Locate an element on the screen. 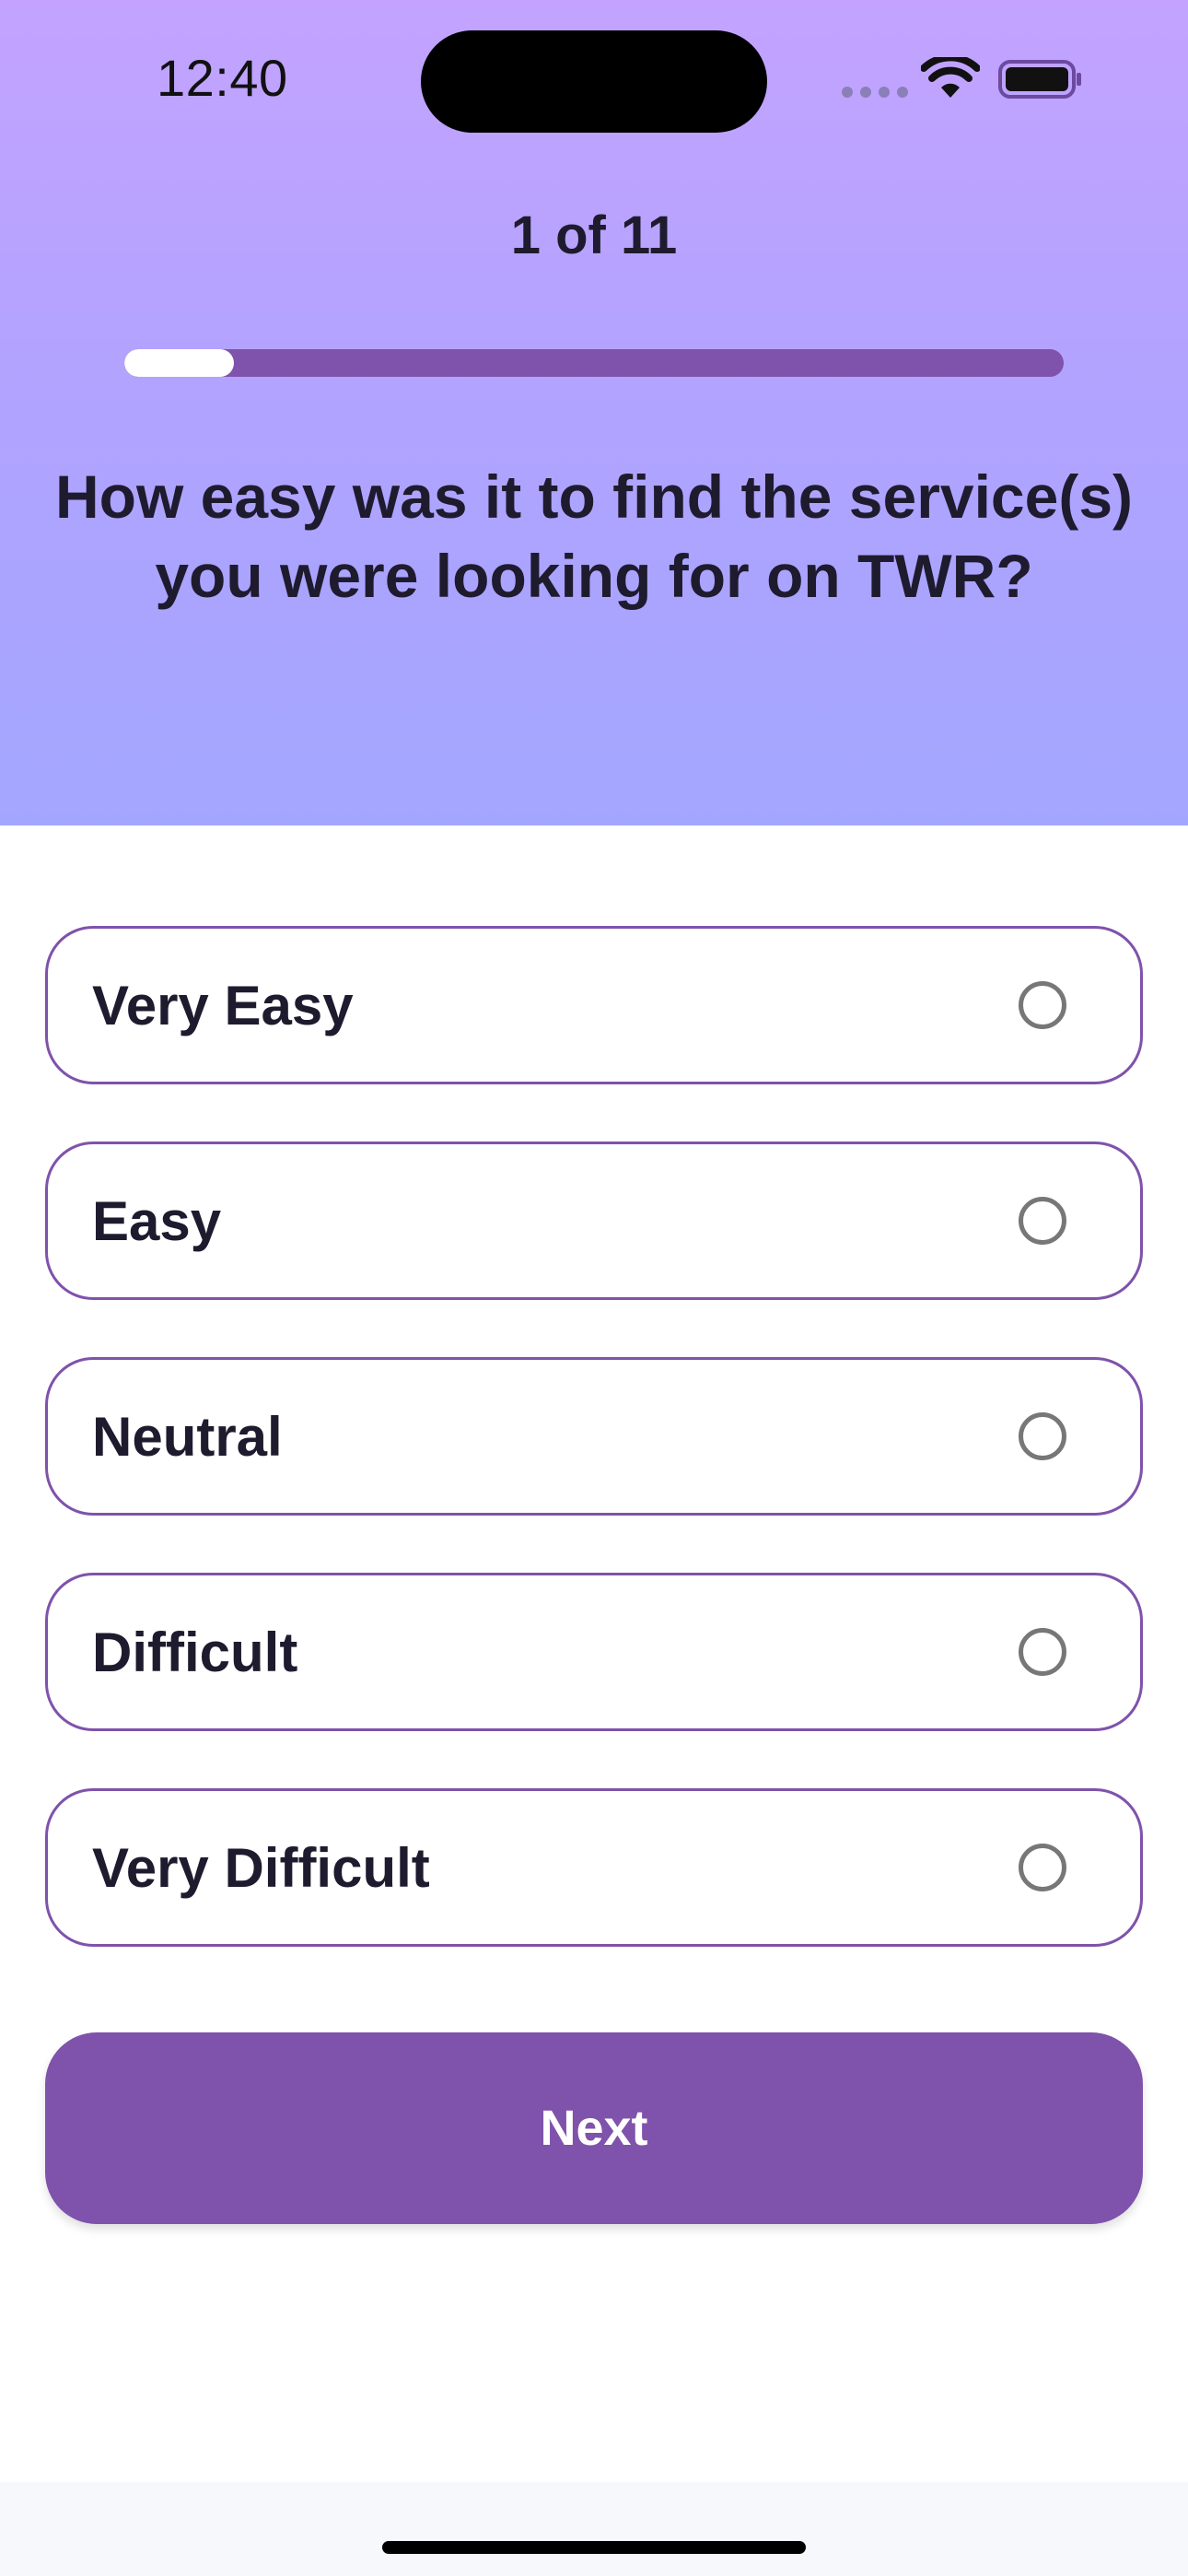 This screenshot has height=2576, width=1188. option-very-difficult: Very Difficult is located at coordinates (594, 1867).